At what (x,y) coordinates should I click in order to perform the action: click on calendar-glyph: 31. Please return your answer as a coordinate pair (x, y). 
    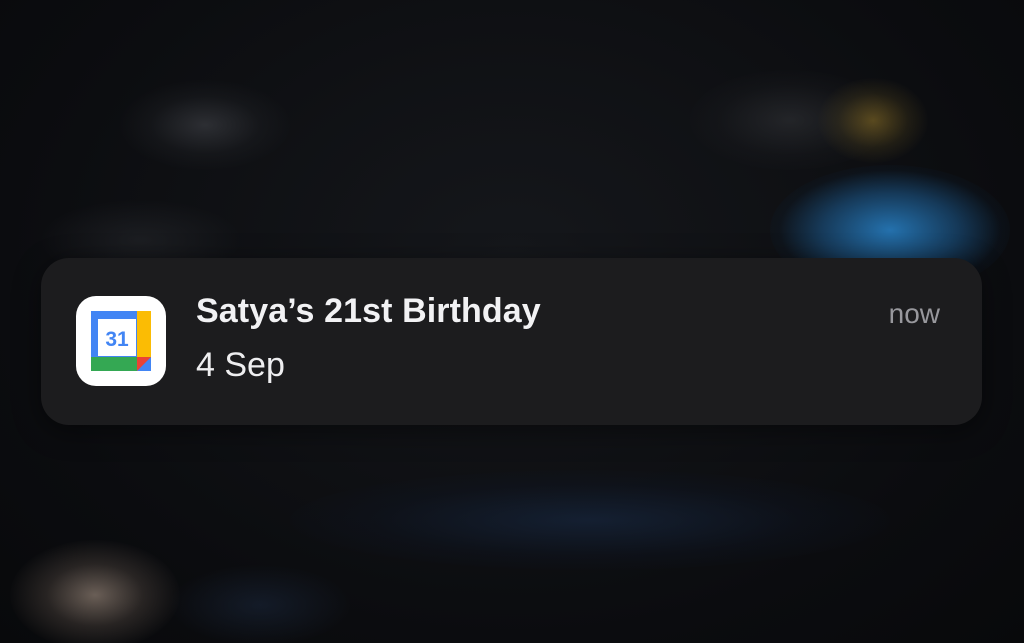
    Looking at the image, I should click on (121, 341).